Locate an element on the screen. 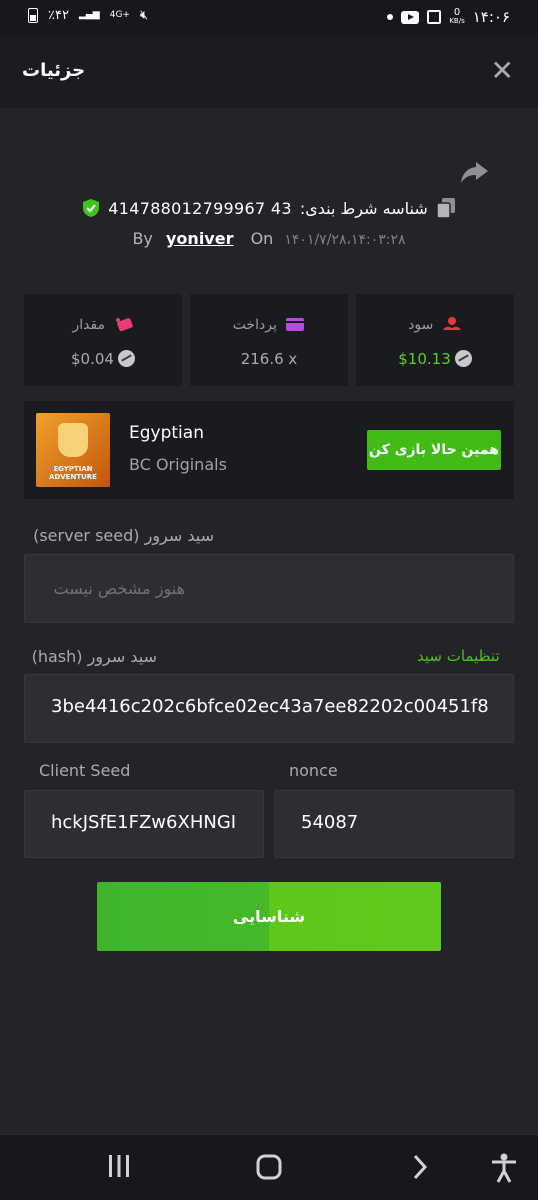  client-seed-label: Client Seed is located at coordinates (85, 770).